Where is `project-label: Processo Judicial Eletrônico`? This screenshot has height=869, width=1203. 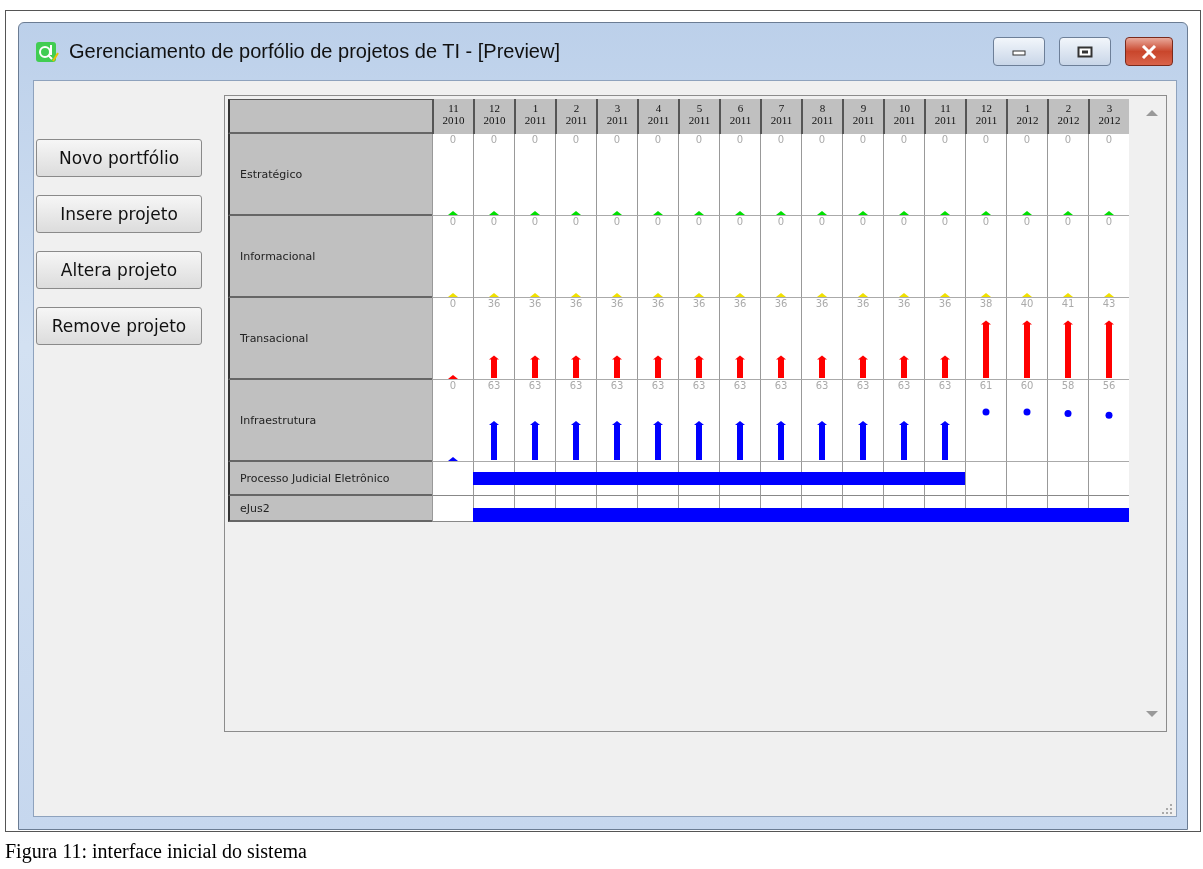 project-label: Processo Judicial Eletrônico is located at coordinates (330, 479).